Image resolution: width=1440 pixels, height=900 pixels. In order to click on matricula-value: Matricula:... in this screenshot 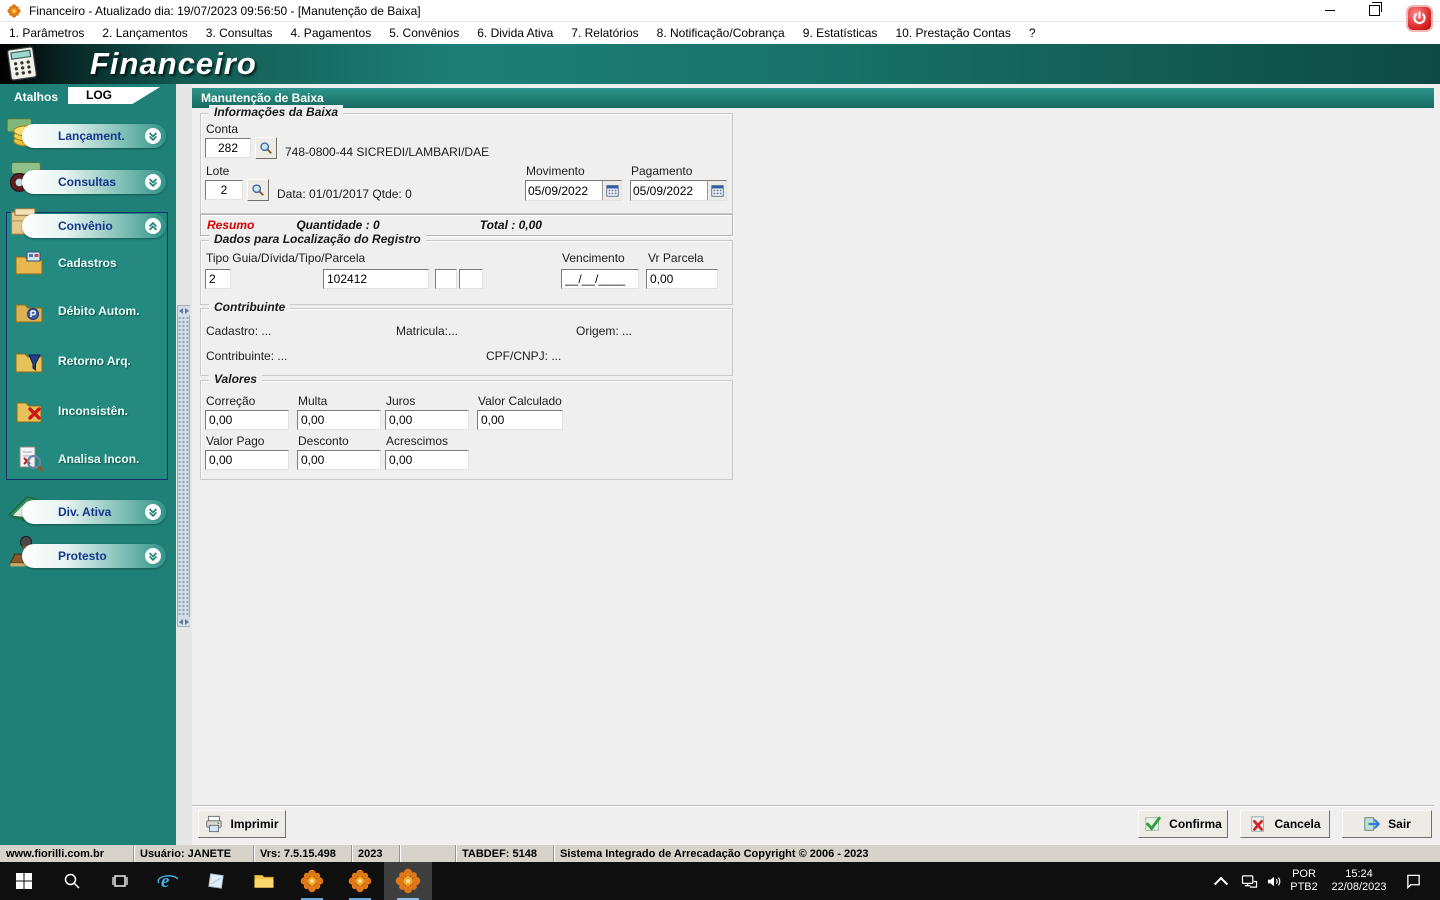, I will do `click(427, 331)`.